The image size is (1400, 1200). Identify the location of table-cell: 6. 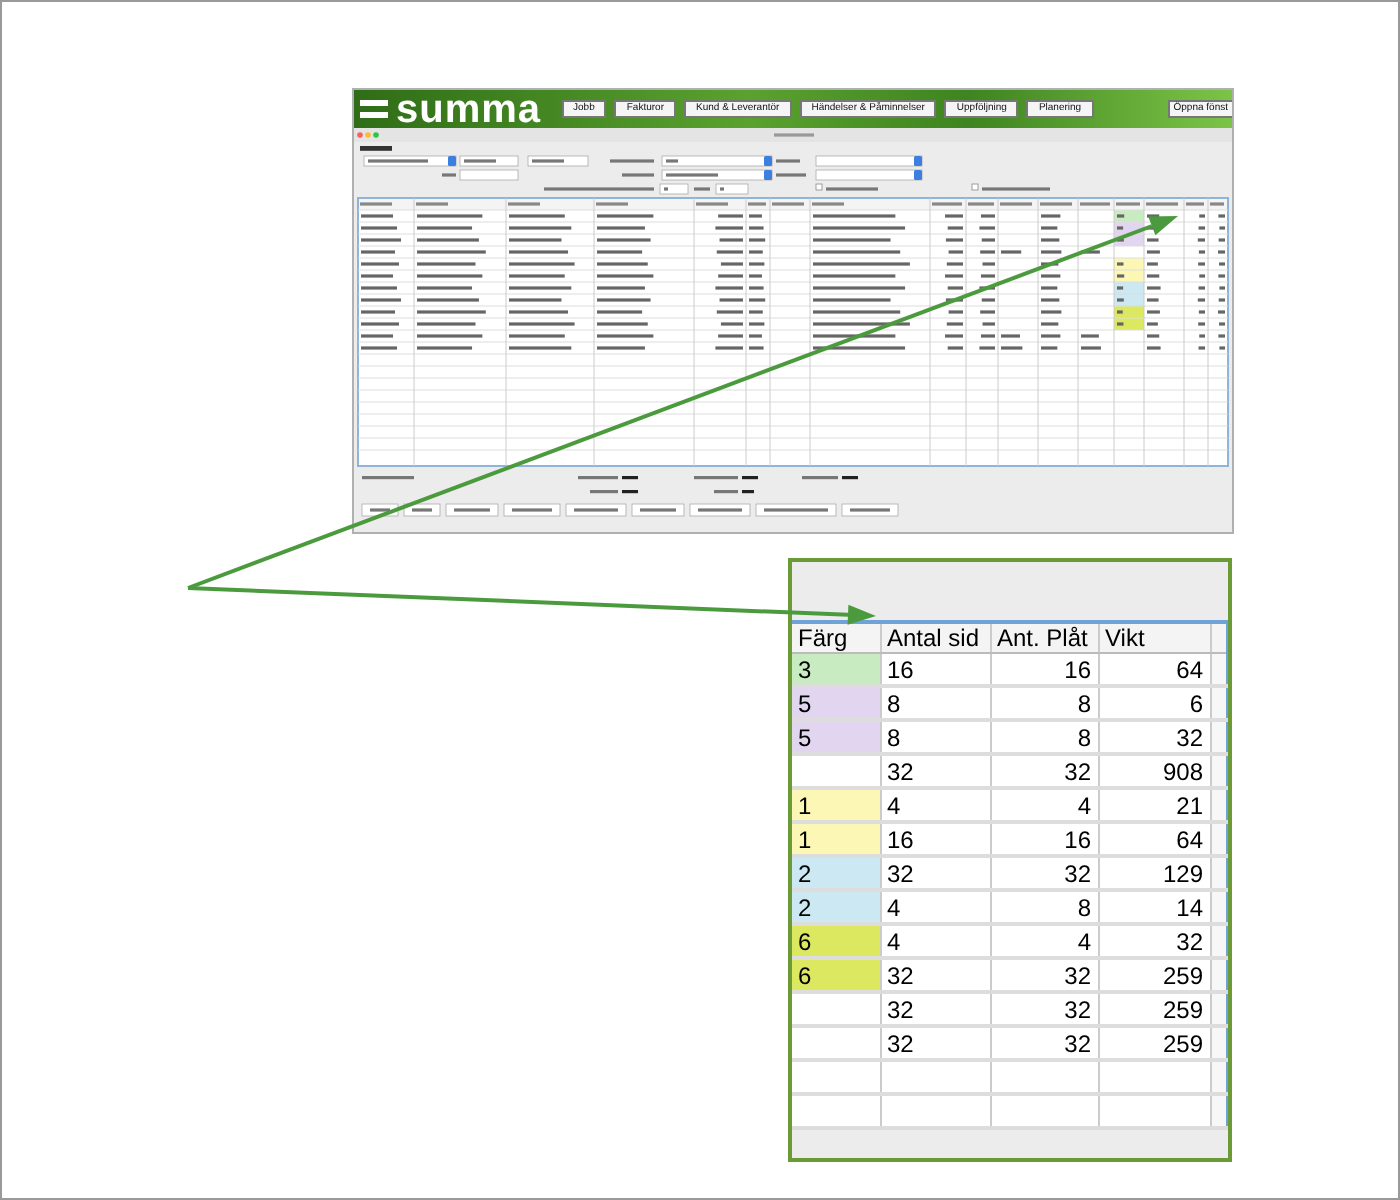
(1154, 703).